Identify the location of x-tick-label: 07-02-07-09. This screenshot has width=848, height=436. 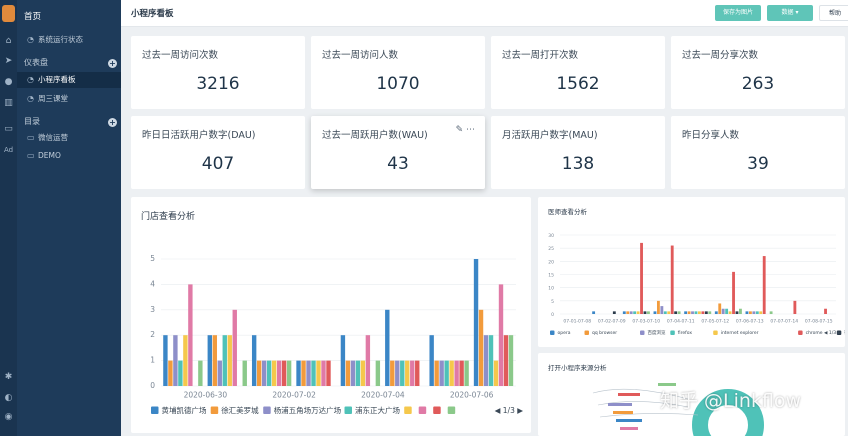
(612, 322).